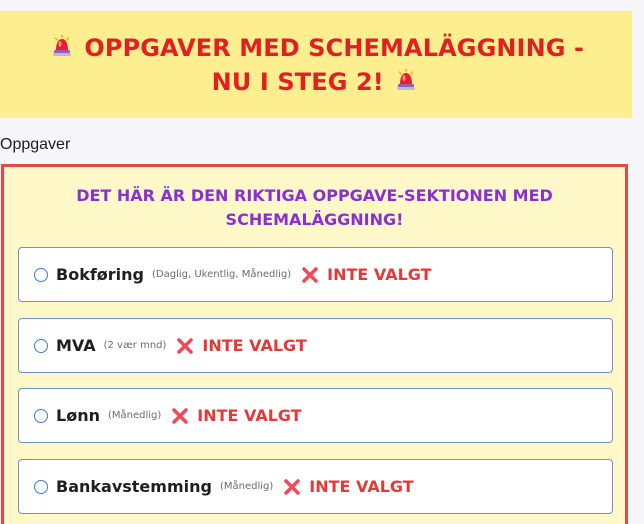 This screenshot has height=524, width=644. What do you see at coordinates (134, 486) in the screenshot?
I see `task-name: Bankavstemming` at bounding box center [134, 486].